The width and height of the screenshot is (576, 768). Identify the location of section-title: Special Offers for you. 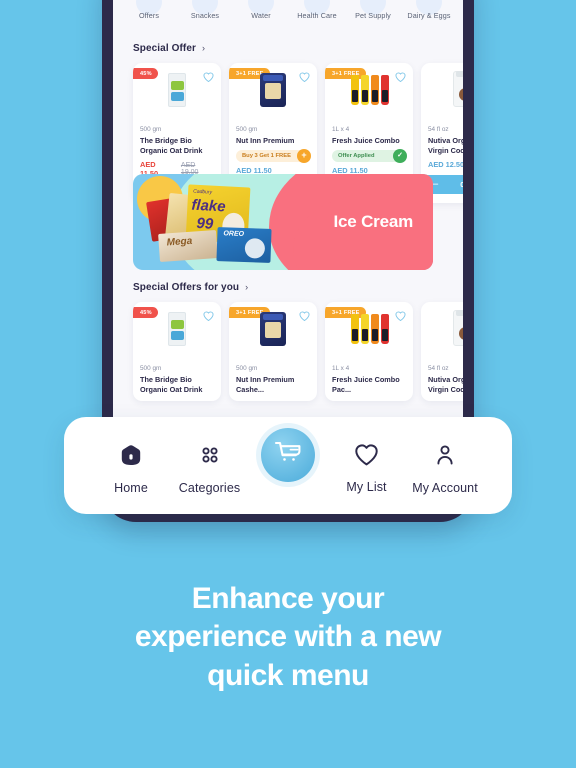
(186, 287).